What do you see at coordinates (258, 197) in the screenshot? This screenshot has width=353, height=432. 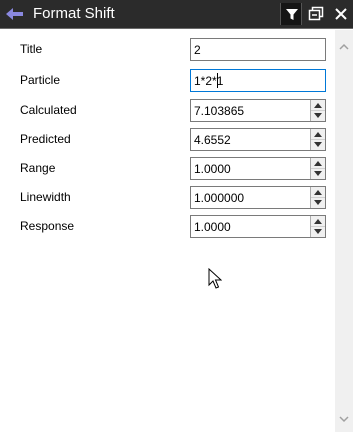 I see `linewidth-spinbox: 1.000000` at bounding box center [258, 197].